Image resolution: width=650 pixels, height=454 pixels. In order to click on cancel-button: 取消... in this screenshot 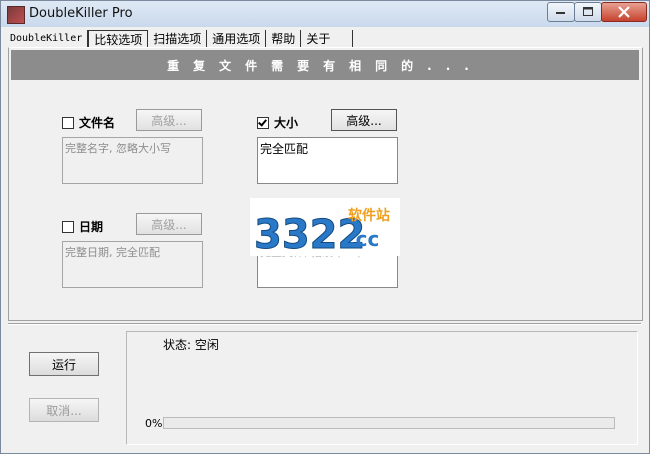, I will do `click(64, 410)`.